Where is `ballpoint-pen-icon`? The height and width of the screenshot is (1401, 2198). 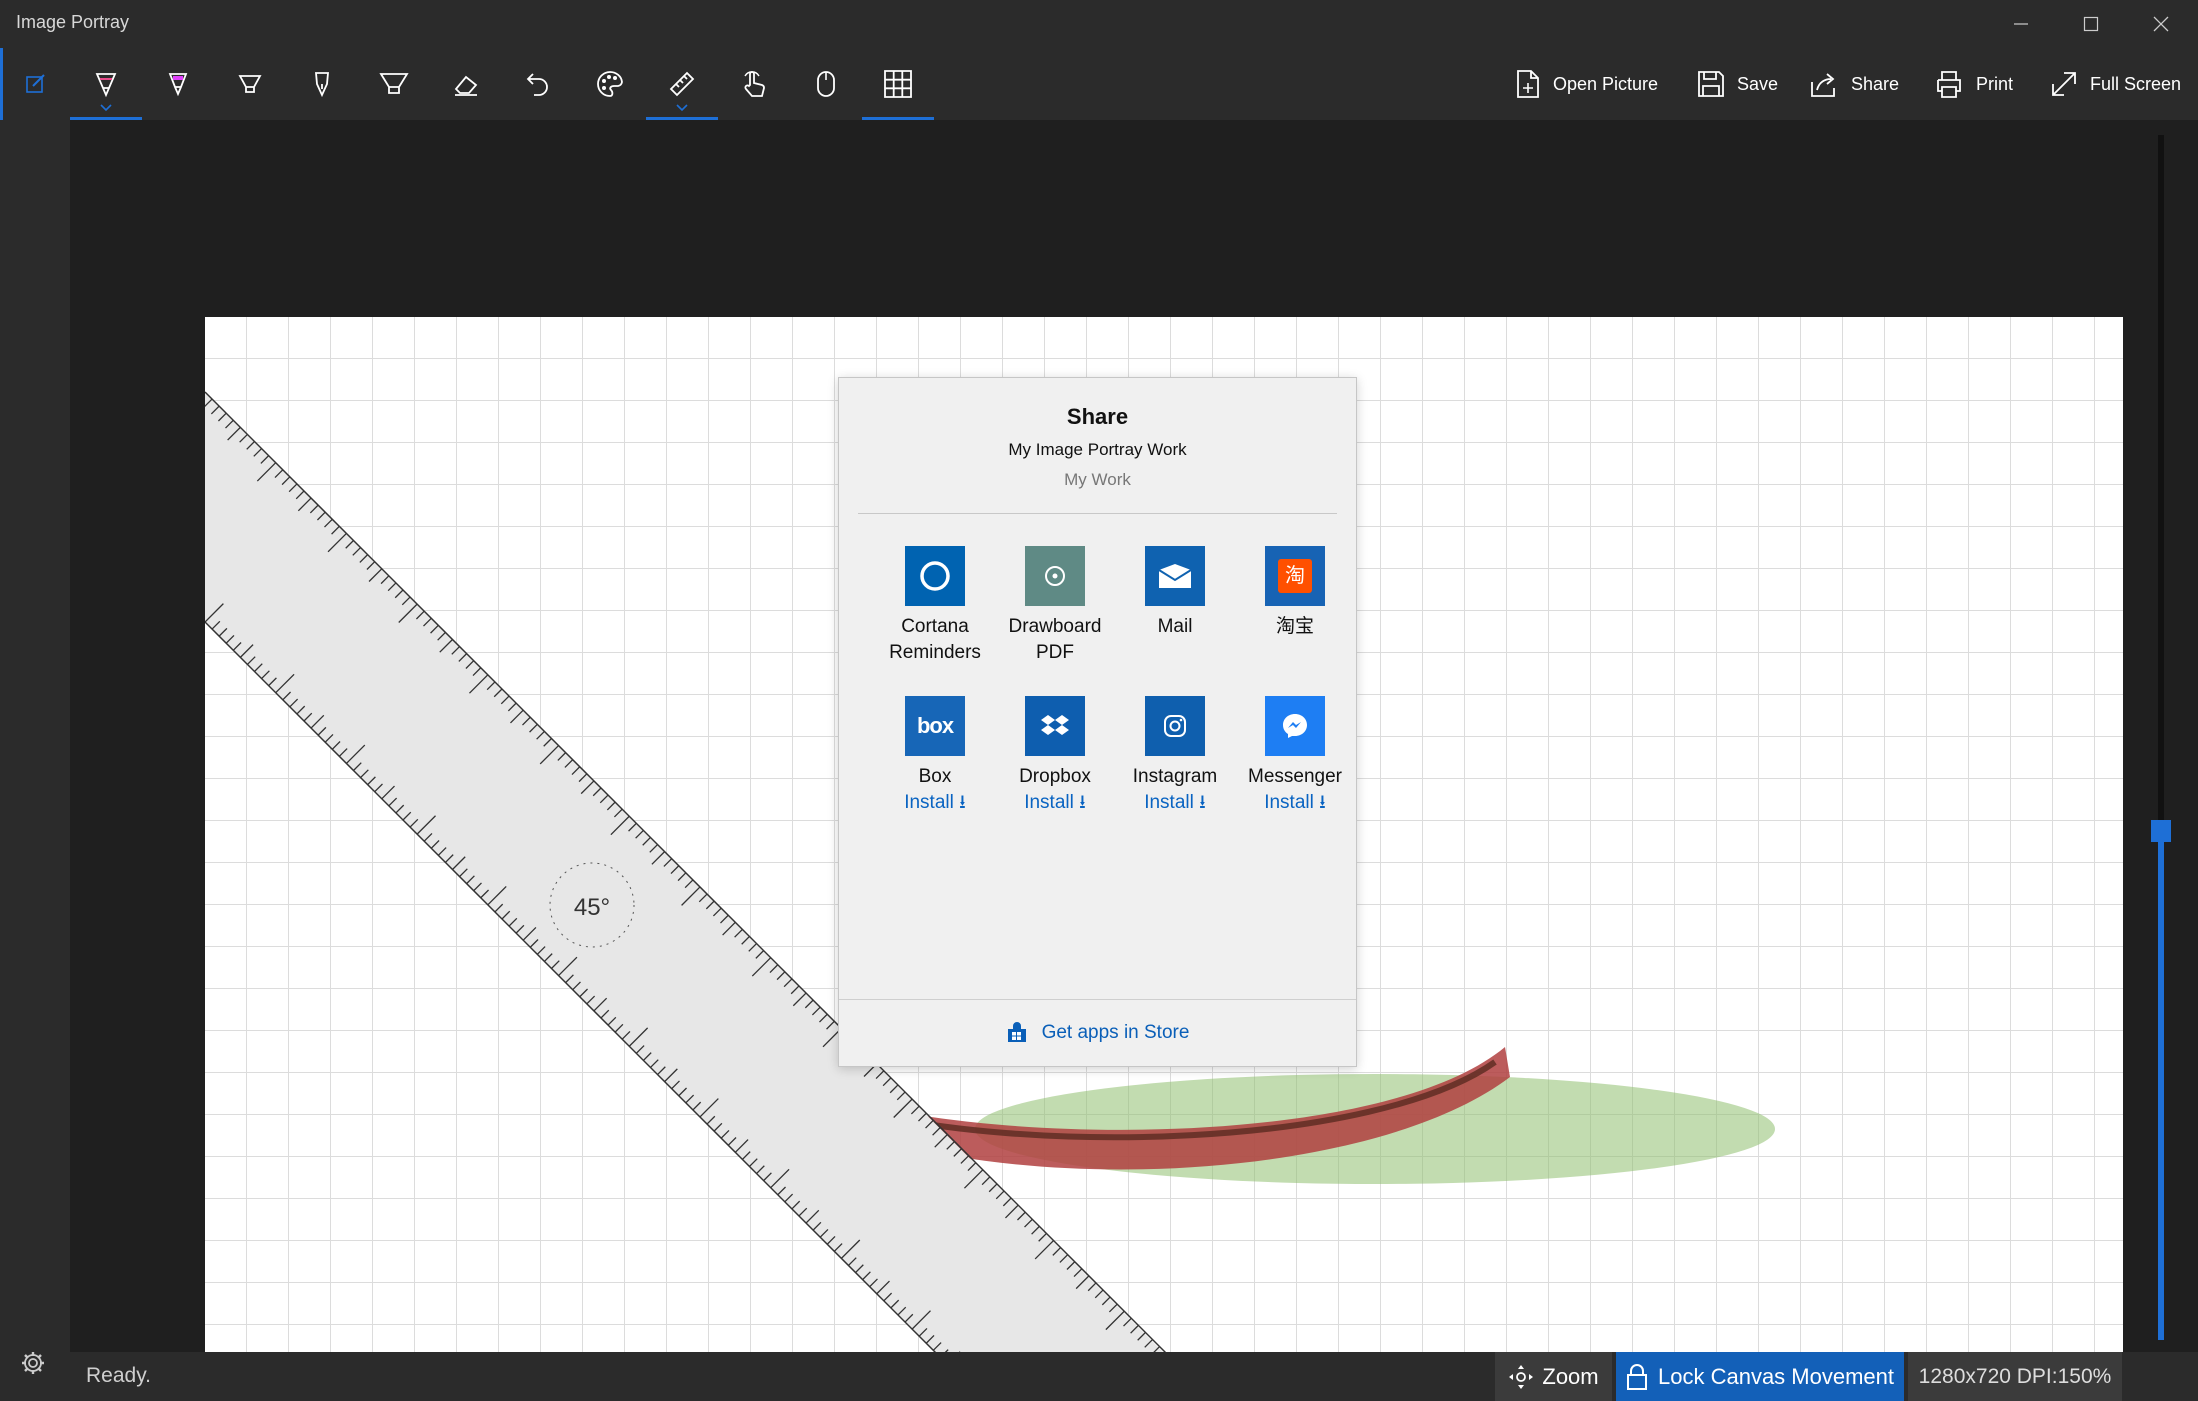
ballpoint-pen-icon is located at coordinates (106, 85).